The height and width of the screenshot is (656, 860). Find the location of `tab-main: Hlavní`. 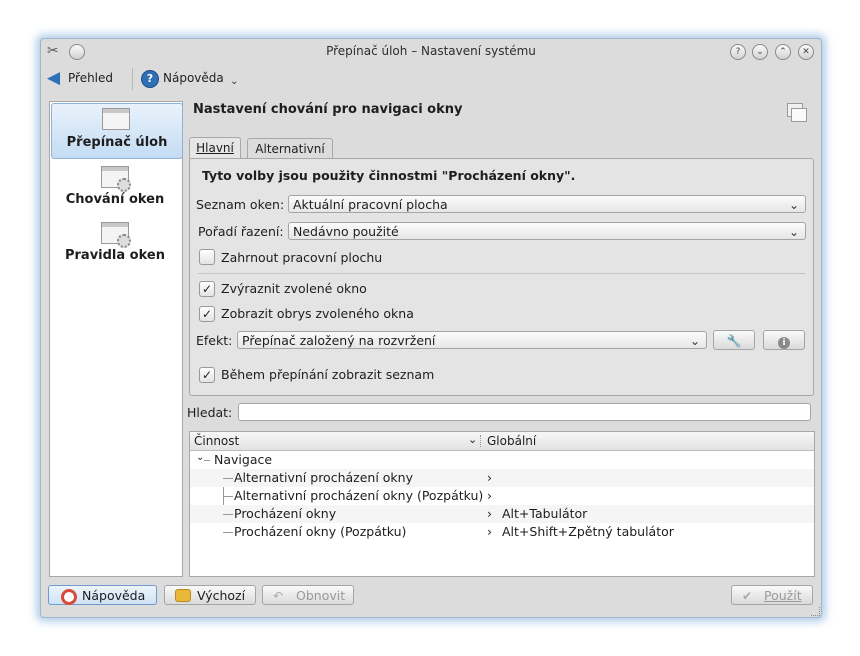

tab-main: Hlavní is located at coordinates (215, 148).